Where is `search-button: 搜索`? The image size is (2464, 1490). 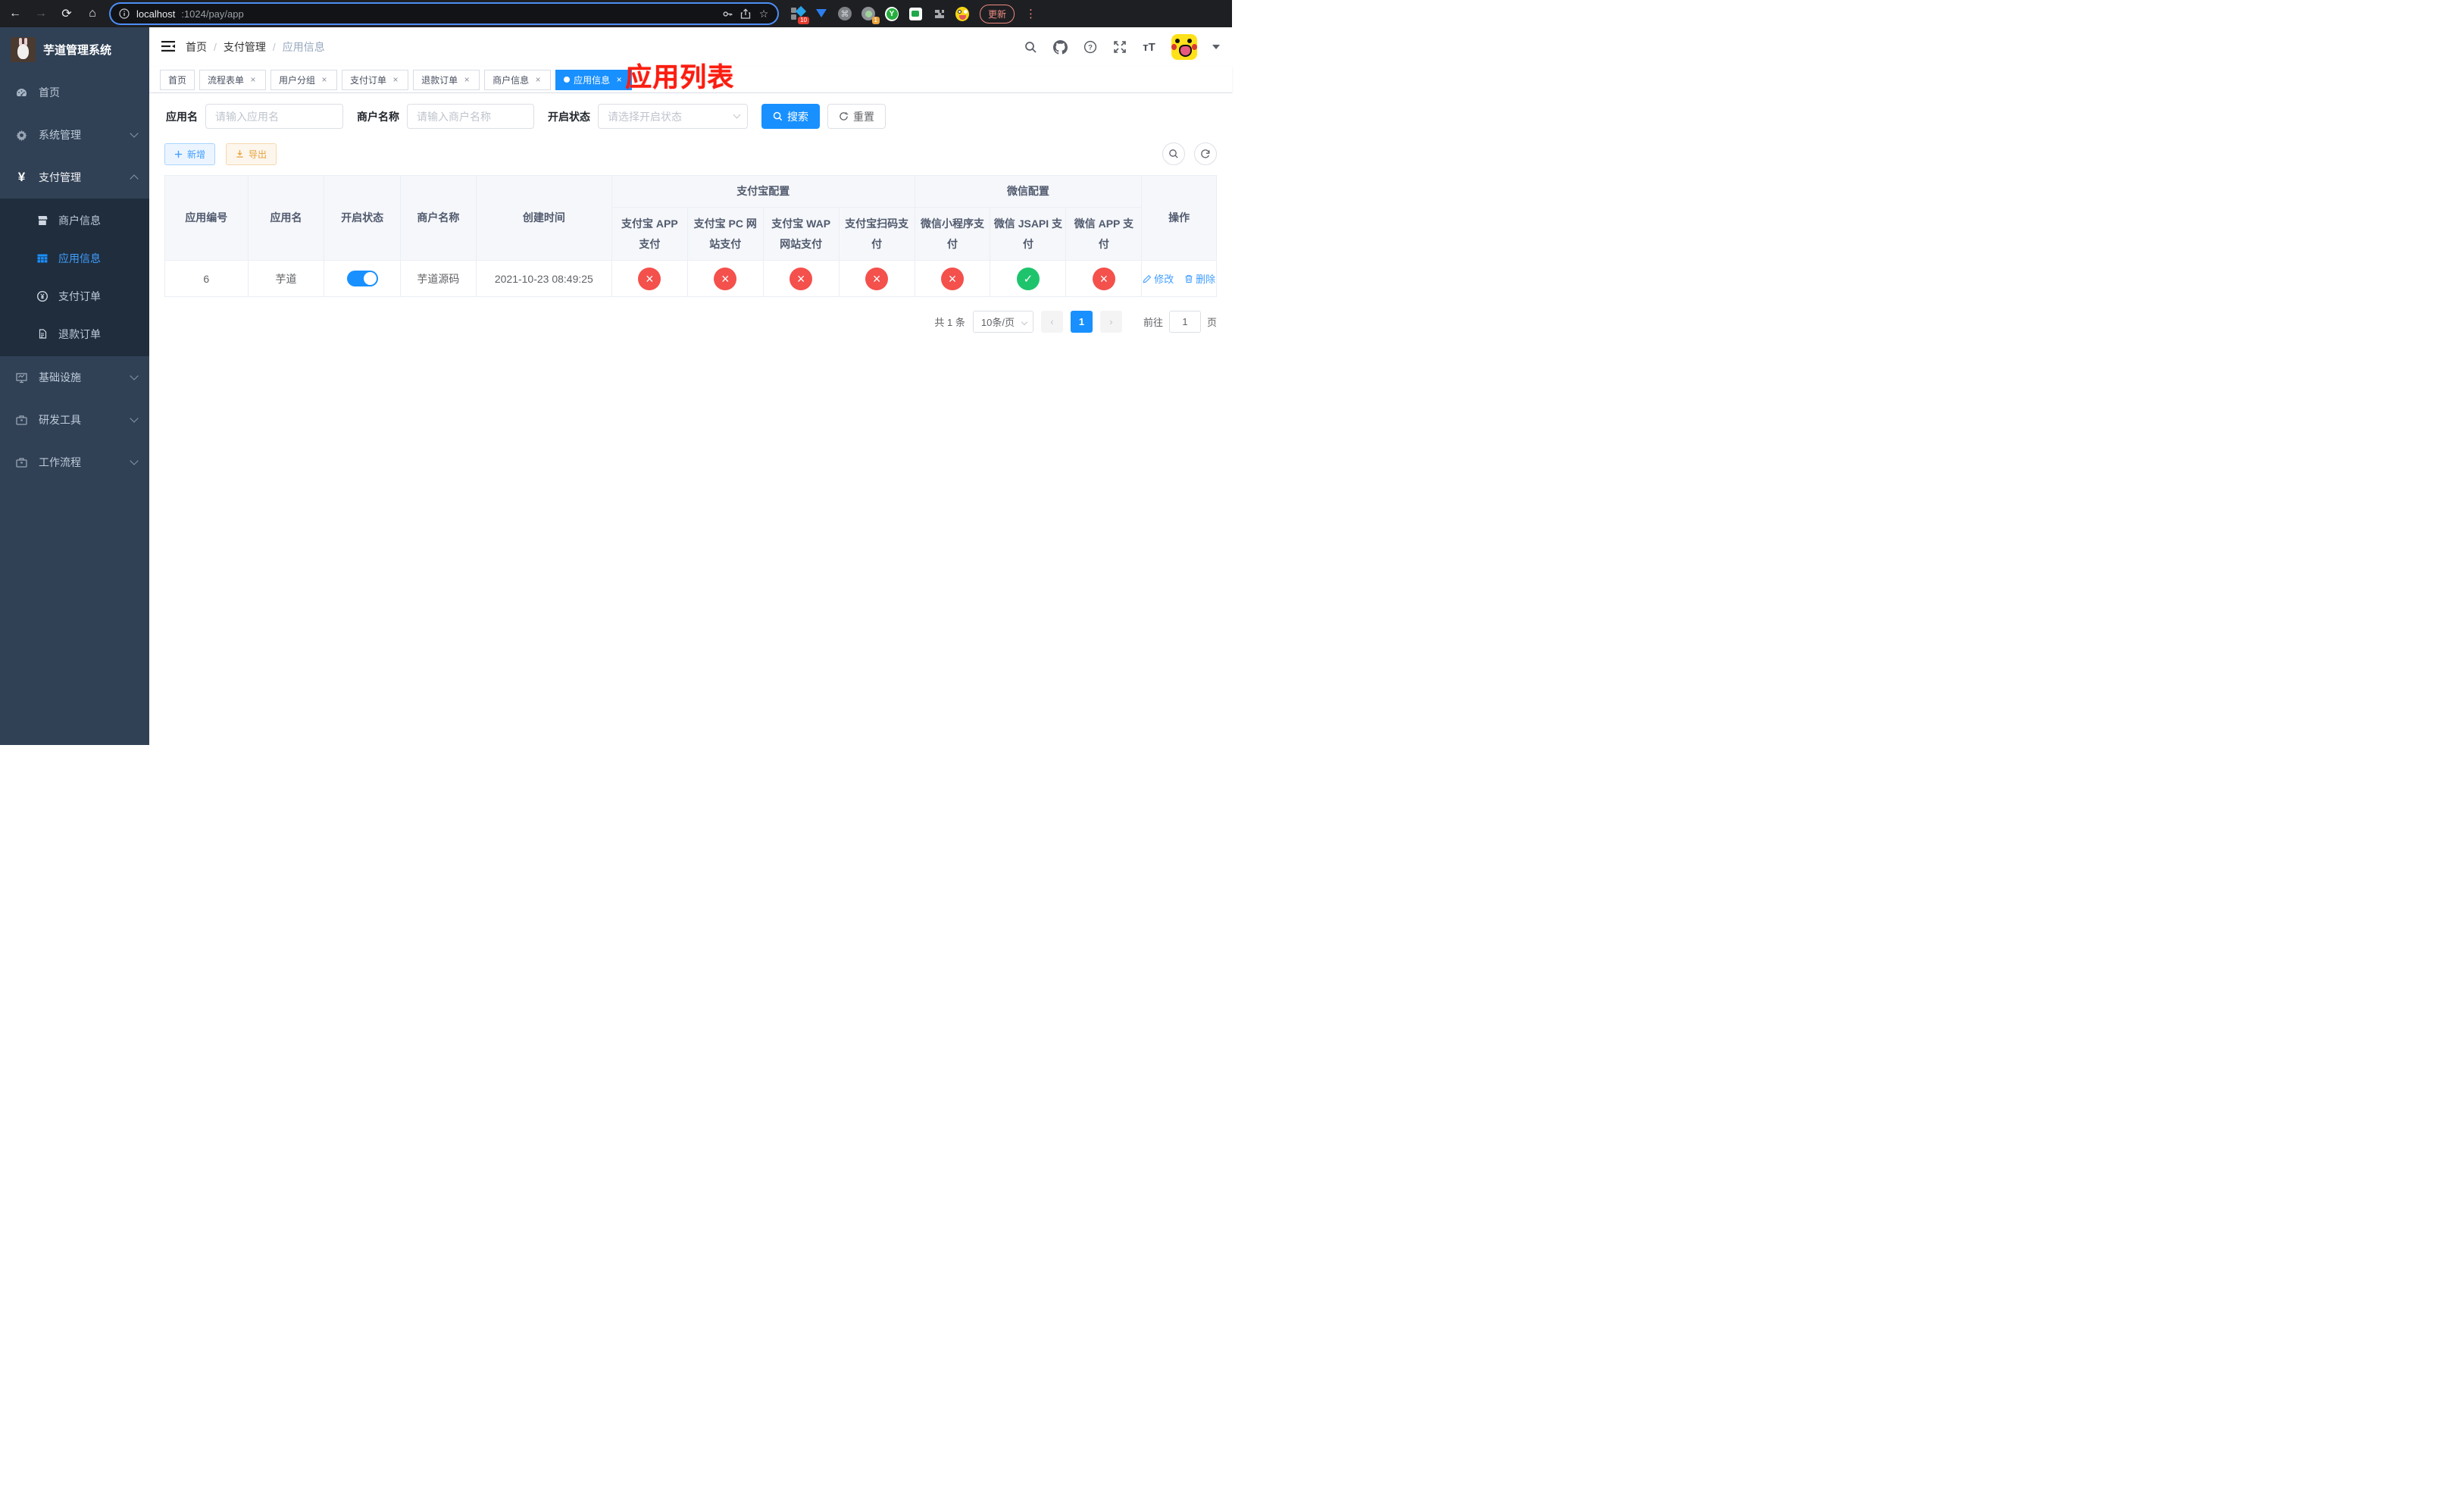
search-button: 搜索 is located at coordinates (790, 116).